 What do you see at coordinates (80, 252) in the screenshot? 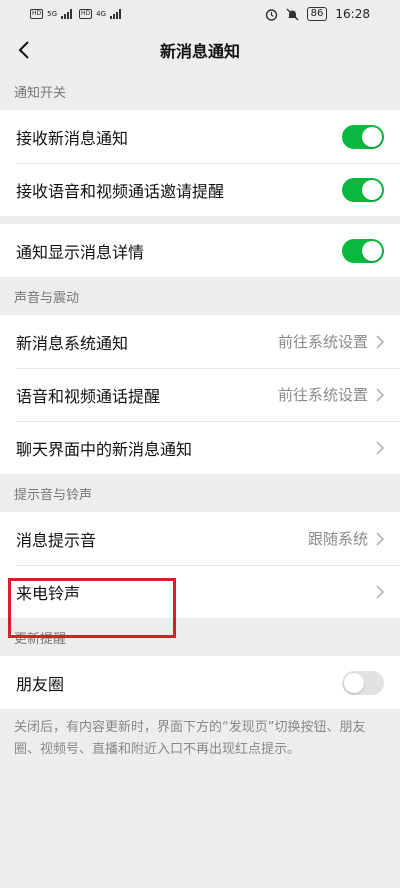
I see `row-label: 通知显示消息详情` at bounding box center [80, 252].